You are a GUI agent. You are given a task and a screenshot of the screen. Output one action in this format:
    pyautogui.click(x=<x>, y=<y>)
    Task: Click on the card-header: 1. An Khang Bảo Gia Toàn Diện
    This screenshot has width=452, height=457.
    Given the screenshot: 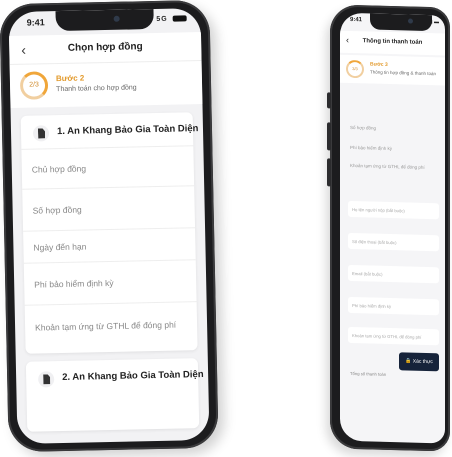 What is the action you would take?
    pyautogui.click(x=109, y=131)
    